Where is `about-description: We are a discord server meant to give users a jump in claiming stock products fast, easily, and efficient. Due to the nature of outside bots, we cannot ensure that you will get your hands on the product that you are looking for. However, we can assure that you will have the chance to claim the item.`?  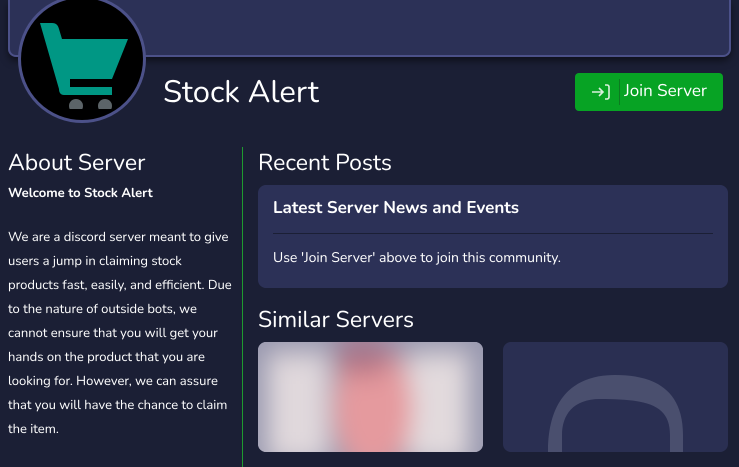 about-description: We are a discord server meant to give users a jump in claiming stock products fast, easily, and efficient. Due to the nature of outside bots, we cannot ensure that you will get your hands on the product that you are looking for. However, we can assure that you will have the chance to claim the item. is located at coordinates (120, 333).